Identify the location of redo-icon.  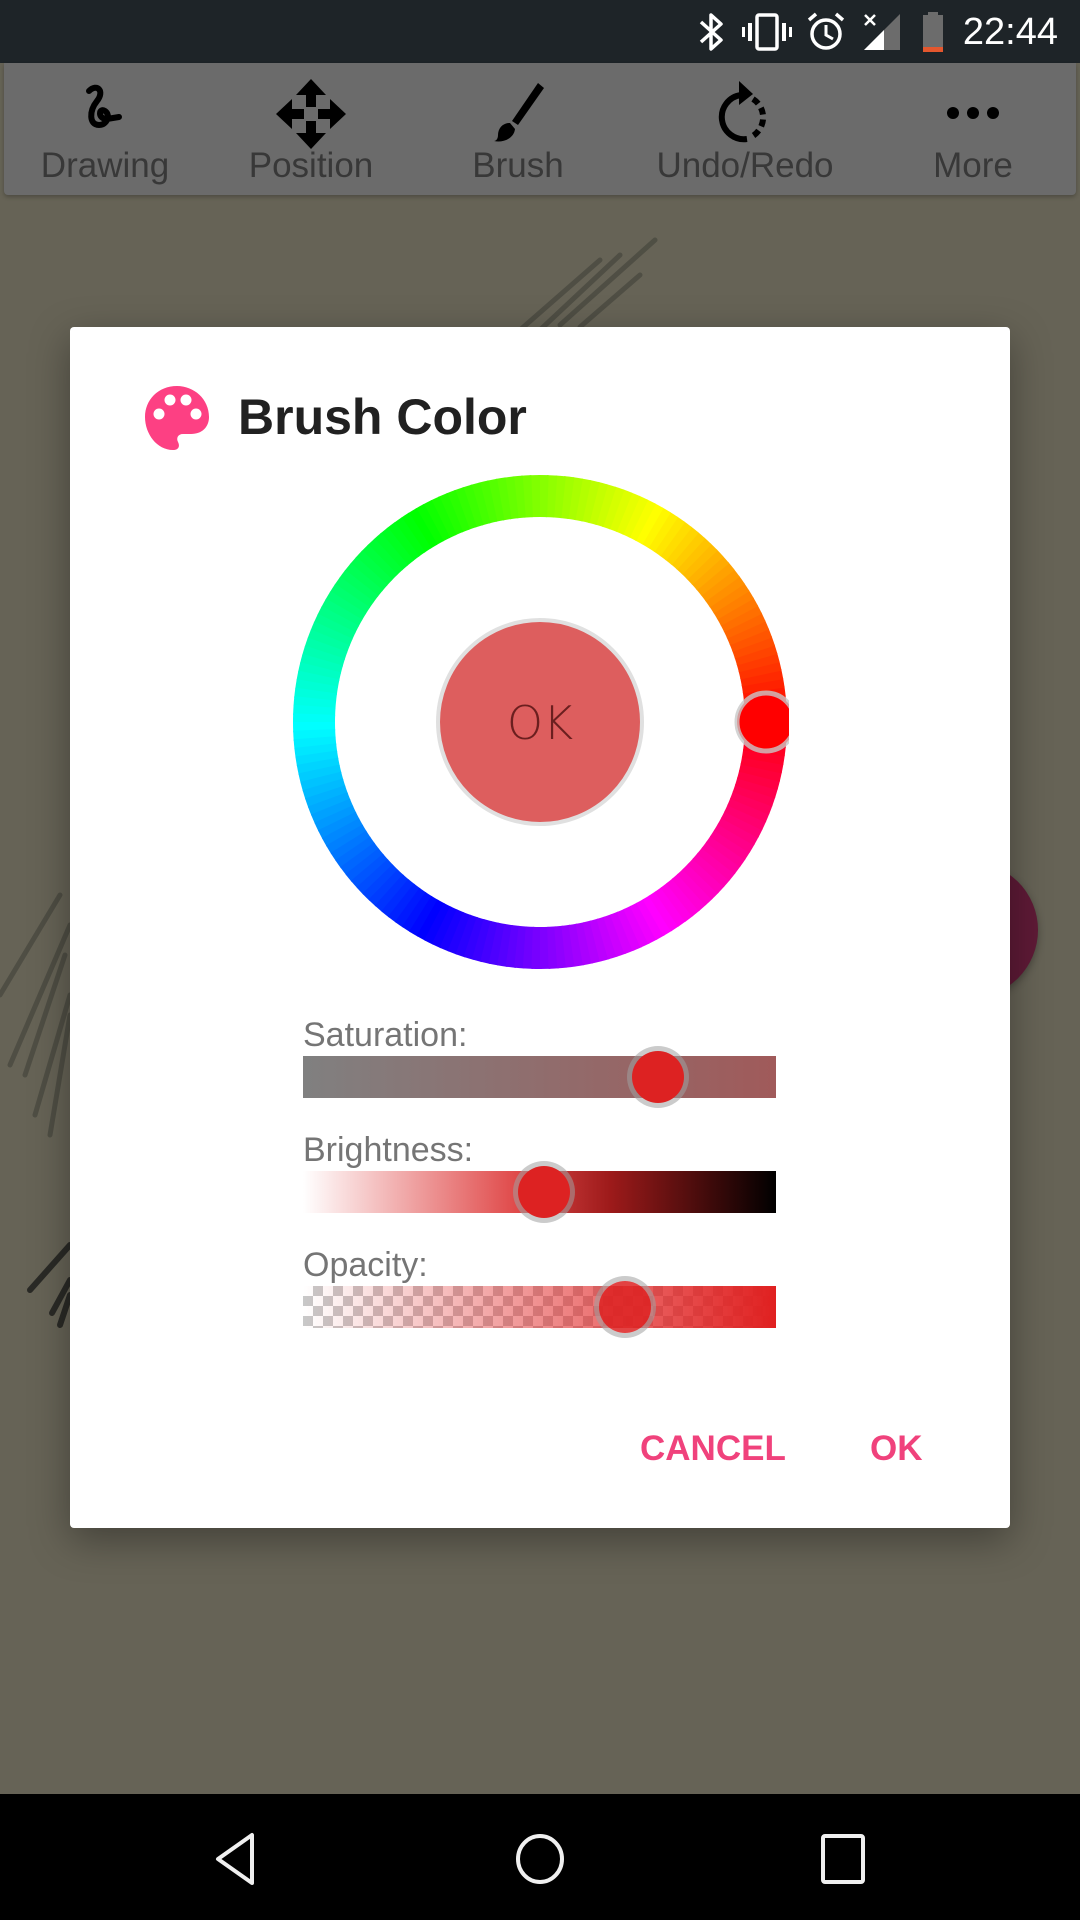
(742, 112).